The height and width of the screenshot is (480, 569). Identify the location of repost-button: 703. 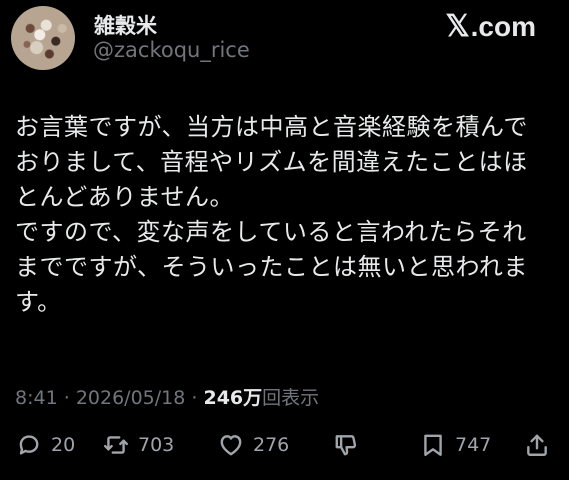
(138, 445).